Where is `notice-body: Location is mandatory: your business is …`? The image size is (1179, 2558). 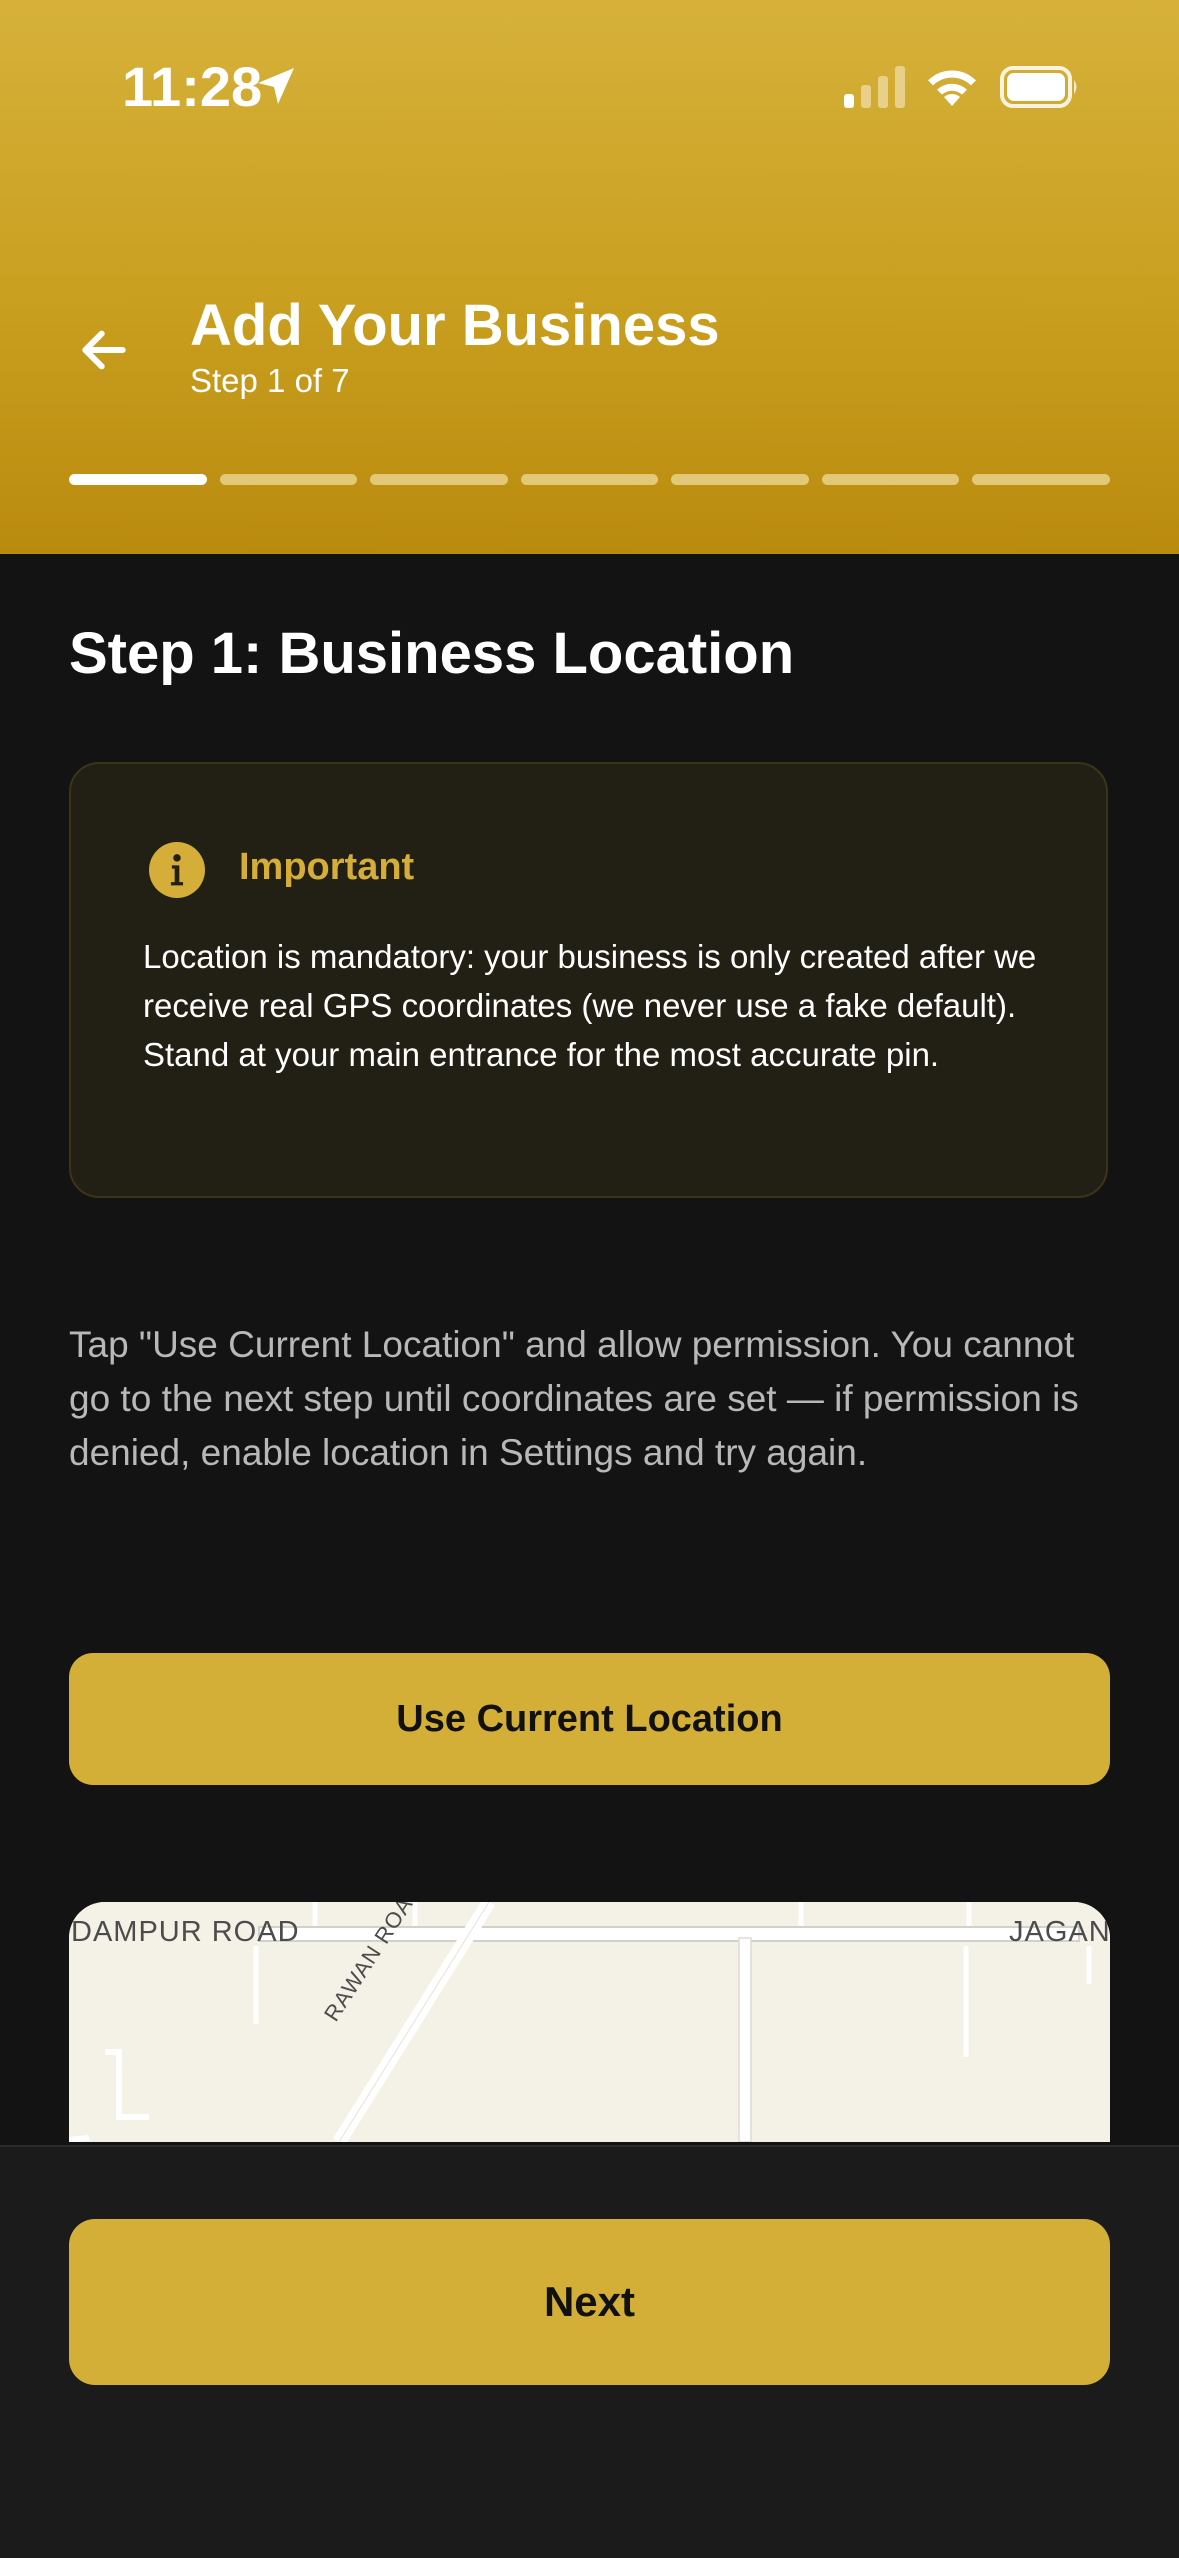 notice-body: Location is mandatory: your business is … is located at coordinates (590, 1005).